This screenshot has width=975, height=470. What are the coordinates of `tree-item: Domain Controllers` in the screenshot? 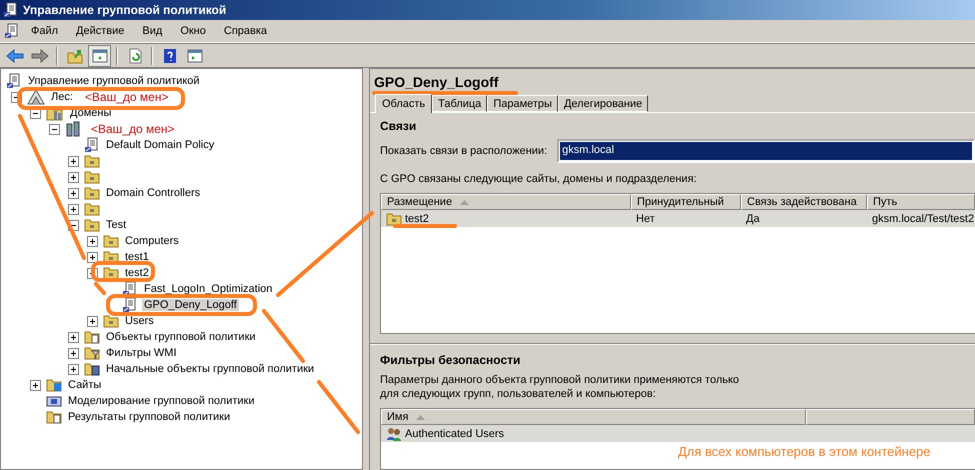 It's located at (153, 193).